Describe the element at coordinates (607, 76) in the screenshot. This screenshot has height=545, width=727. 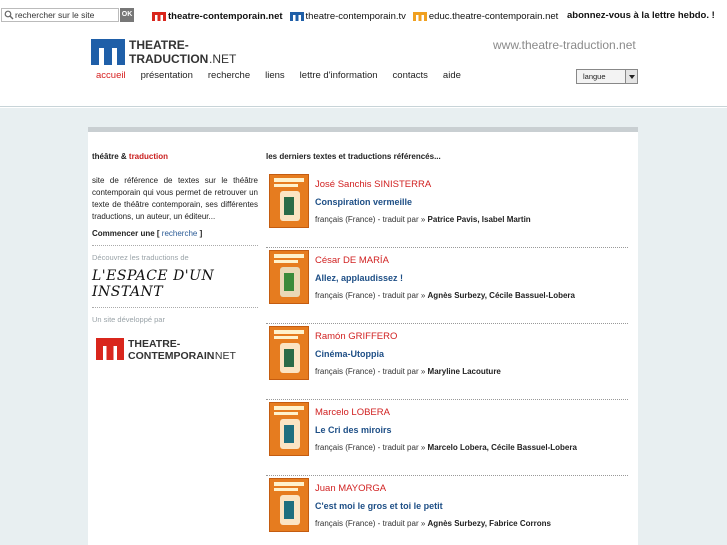
I see `language-select: langue` at that location.